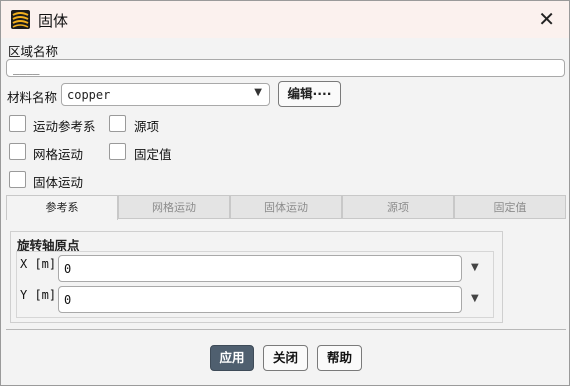 The image size is (570, 386). What do you see at coordinates (174, 207) in the screenshot?
I see `tab-mesh-motion: 网格运动` at bounding box center [174, 207].